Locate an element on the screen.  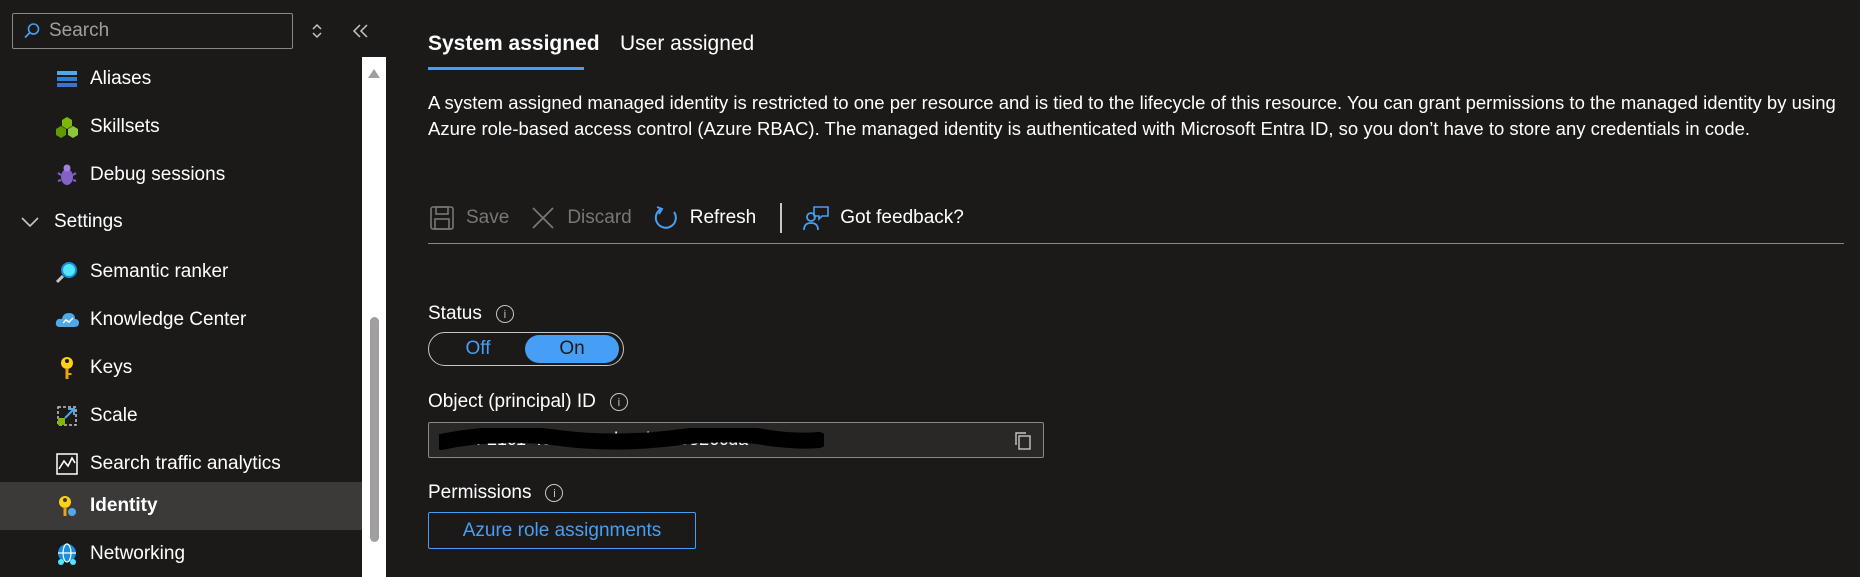
sidebar-item-debug-sessions: Debug sessions is located at coordinates (181, 175).